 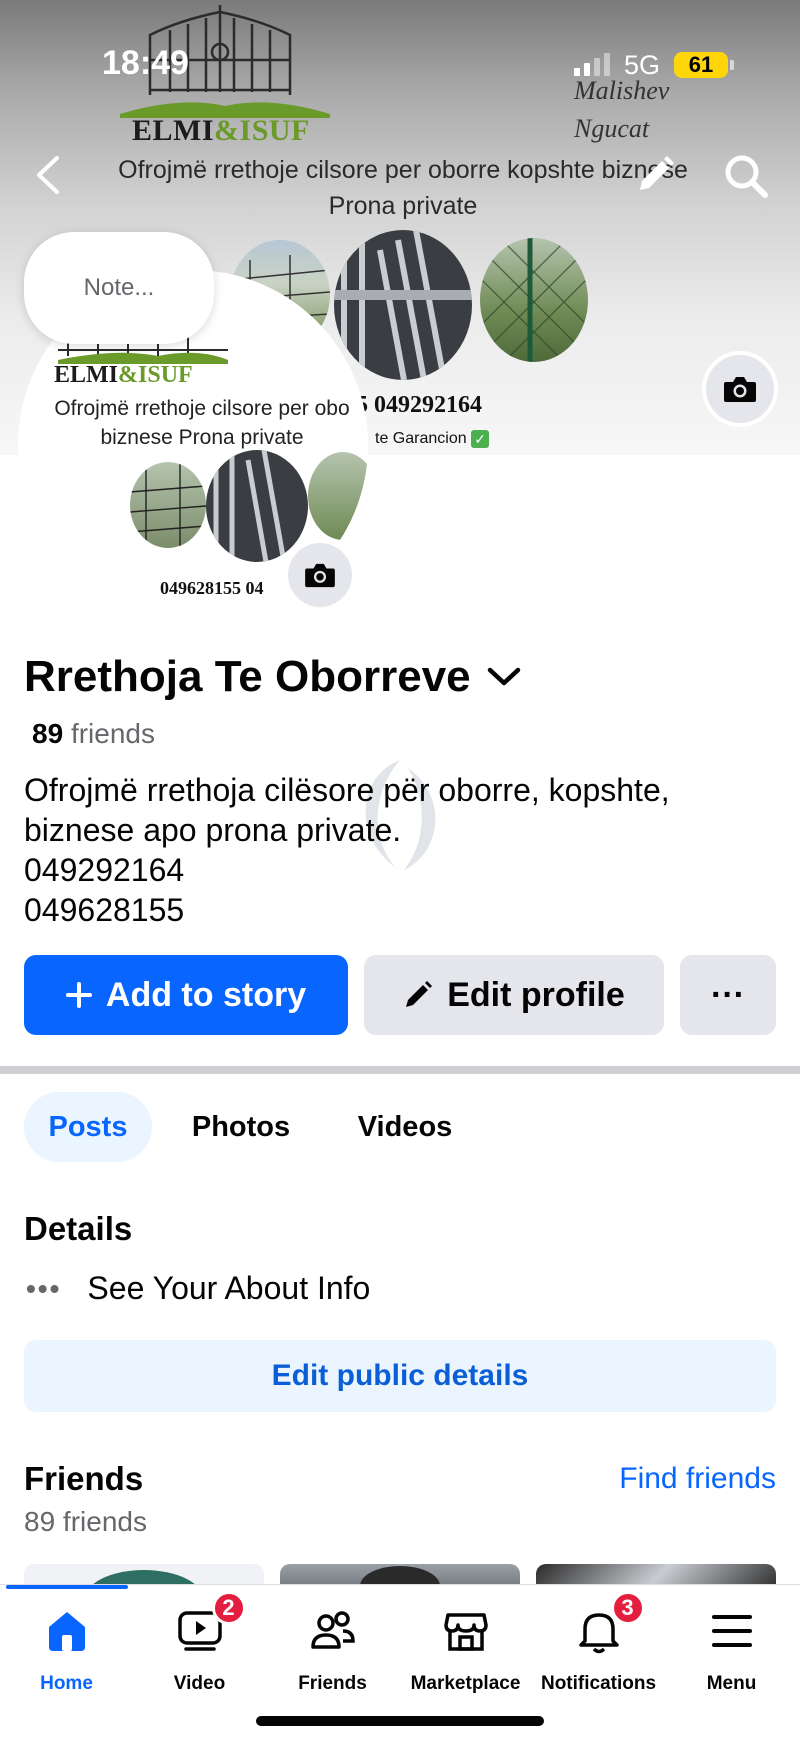 I want to click on friends-heading: Friends, so click(x=84, y=1478).